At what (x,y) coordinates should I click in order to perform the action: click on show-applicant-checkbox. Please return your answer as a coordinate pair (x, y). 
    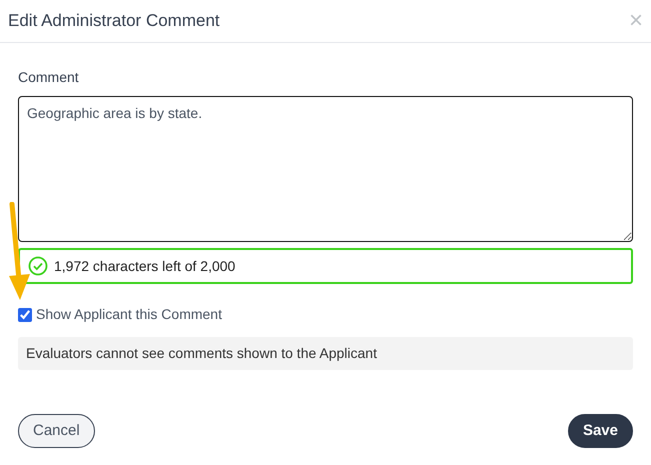
    Looking at the image, I should click on (25, 315).